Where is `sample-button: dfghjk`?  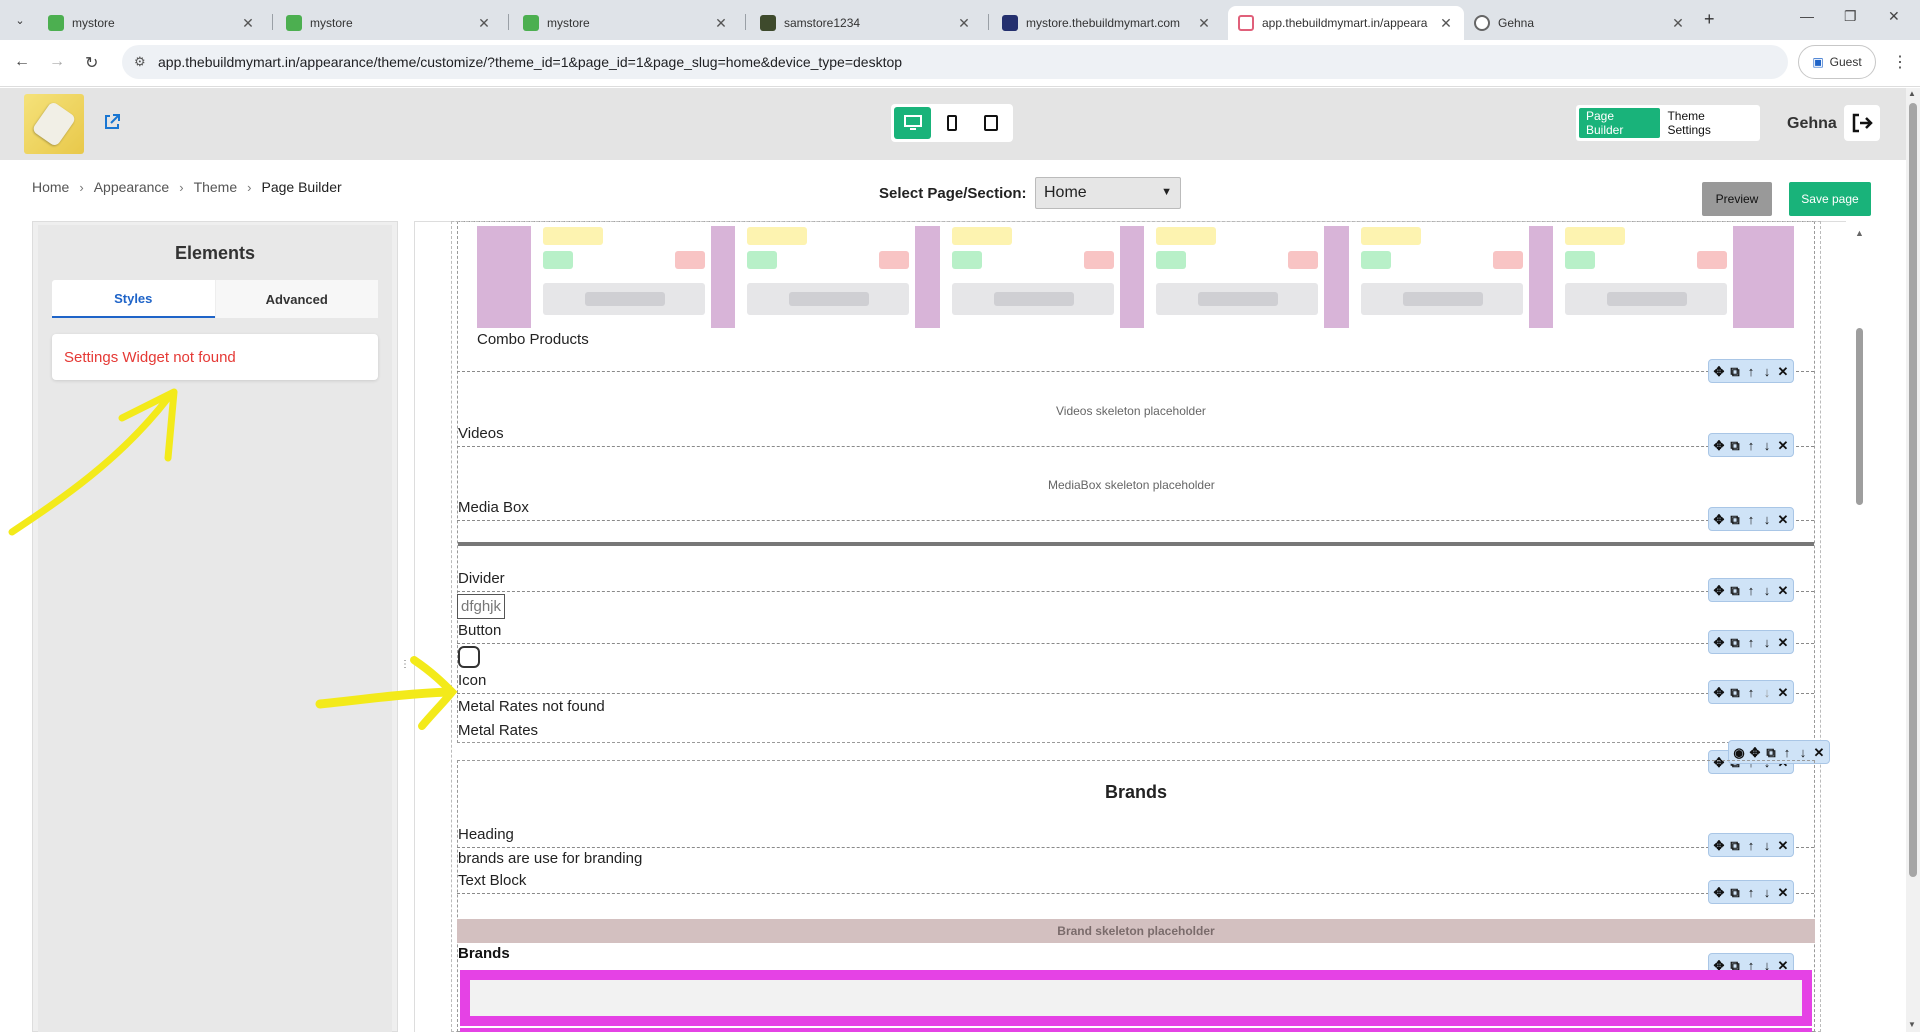 sample-button: dfghjk is located at coordinates (481, 606).